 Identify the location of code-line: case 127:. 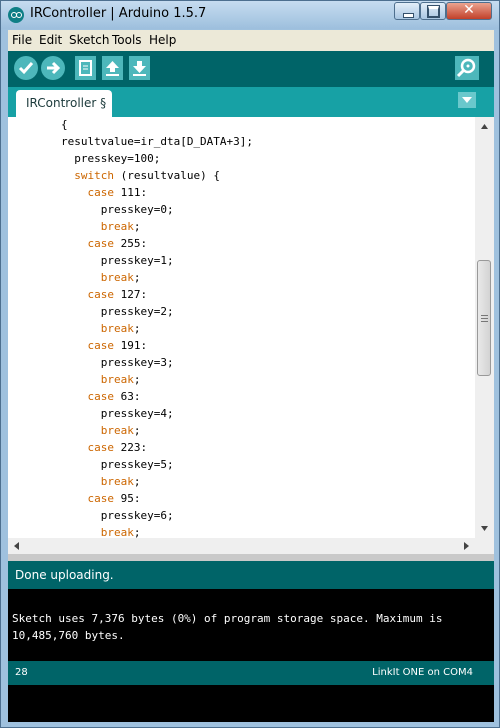
(117, 294).